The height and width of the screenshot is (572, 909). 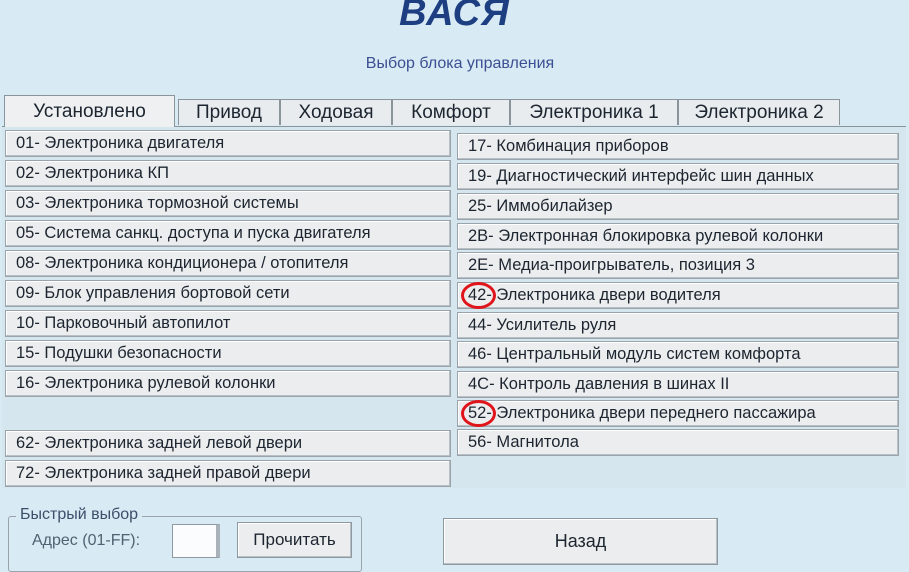 What do you see at coordinates (678, 384) in the screenshot?
I see `module-item-4c: 4C- Контроль давления в шинах II` at bounding box center [678, 384].